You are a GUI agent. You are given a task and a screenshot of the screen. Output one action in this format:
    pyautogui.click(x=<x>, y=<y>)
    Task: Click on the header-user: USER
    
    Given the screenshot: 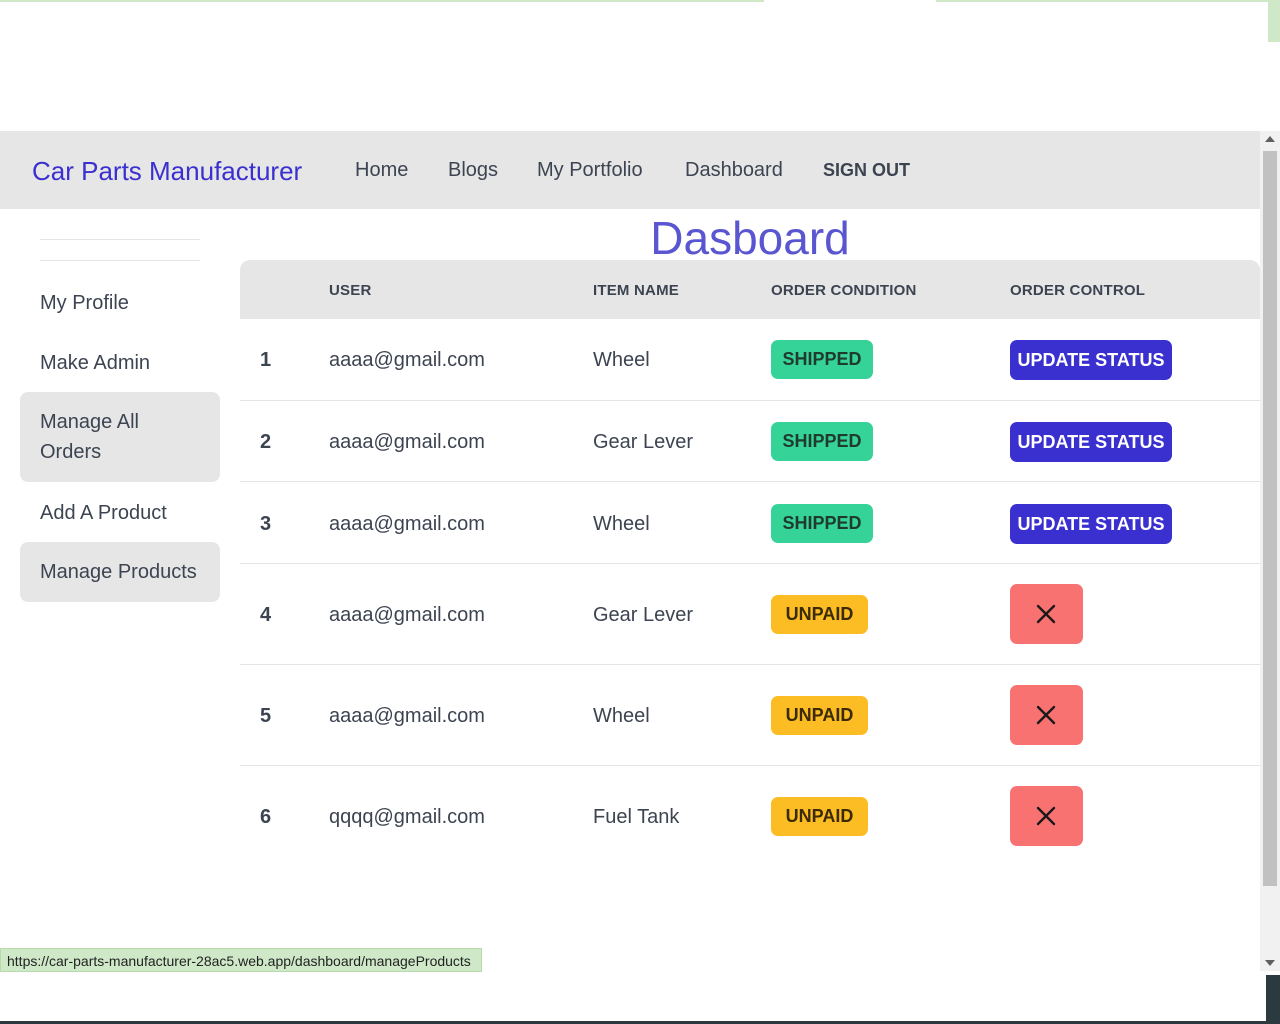 What is the action you would take?
    pyautogui.click(x=350, y=290)
    